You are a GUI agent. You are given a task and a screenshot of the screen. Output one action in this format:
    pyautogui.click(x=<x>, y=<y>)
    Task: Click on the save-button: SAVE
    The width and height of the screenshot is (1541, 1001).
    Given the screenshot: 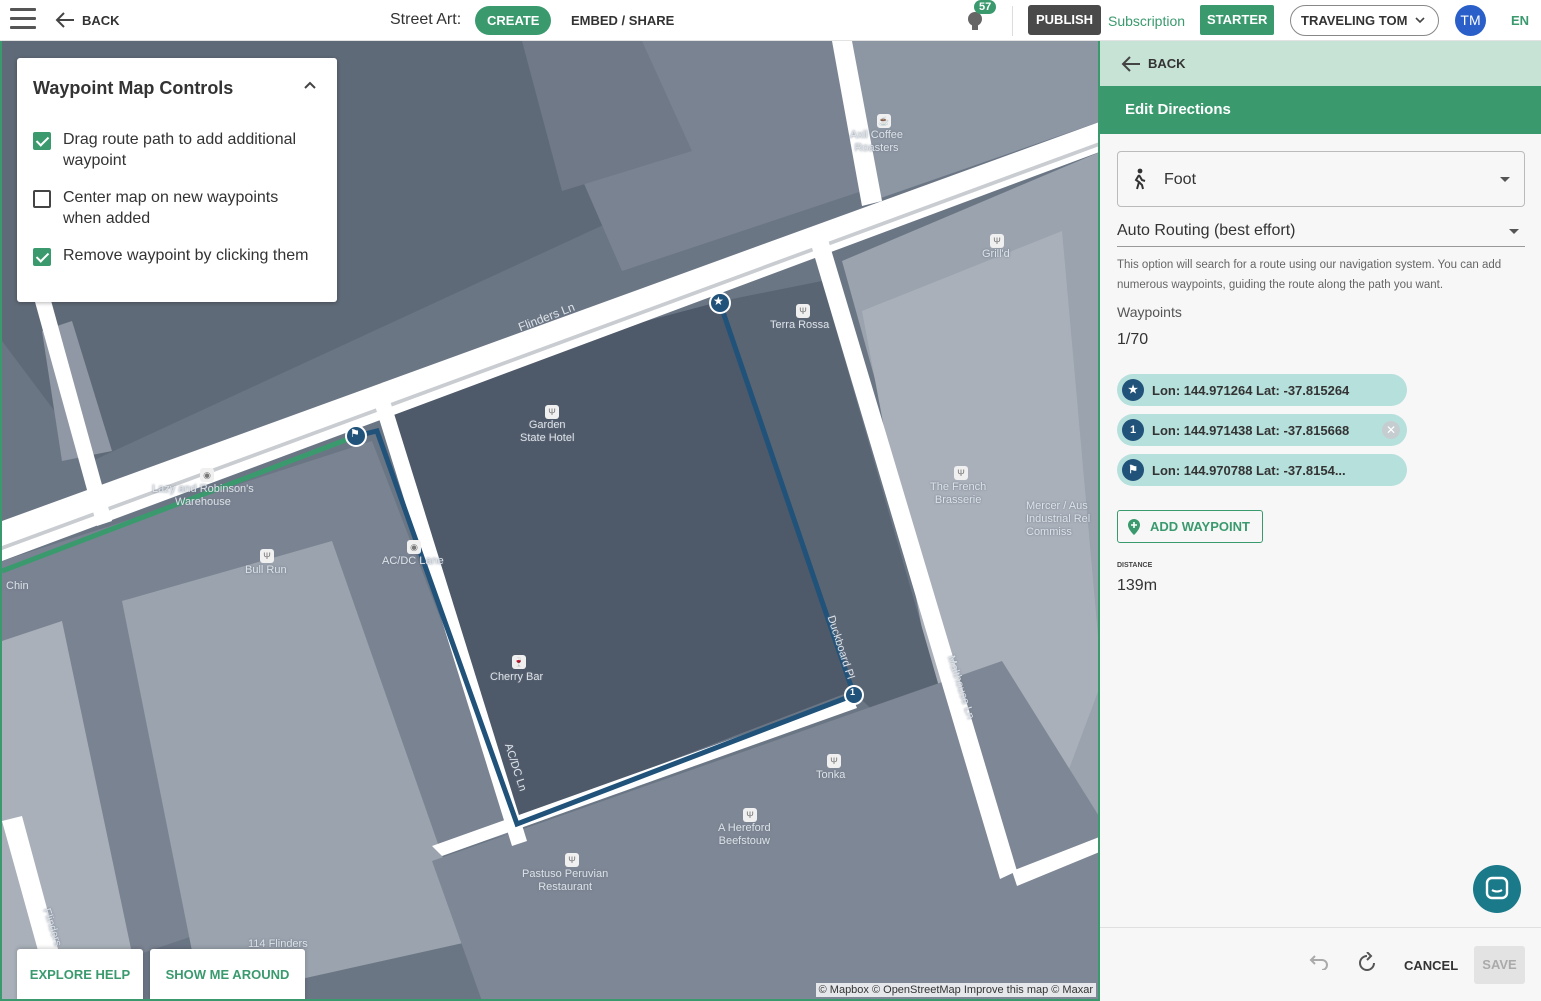 What is the action you would take?
    pyautogui.click(x=1499, y=965)
    